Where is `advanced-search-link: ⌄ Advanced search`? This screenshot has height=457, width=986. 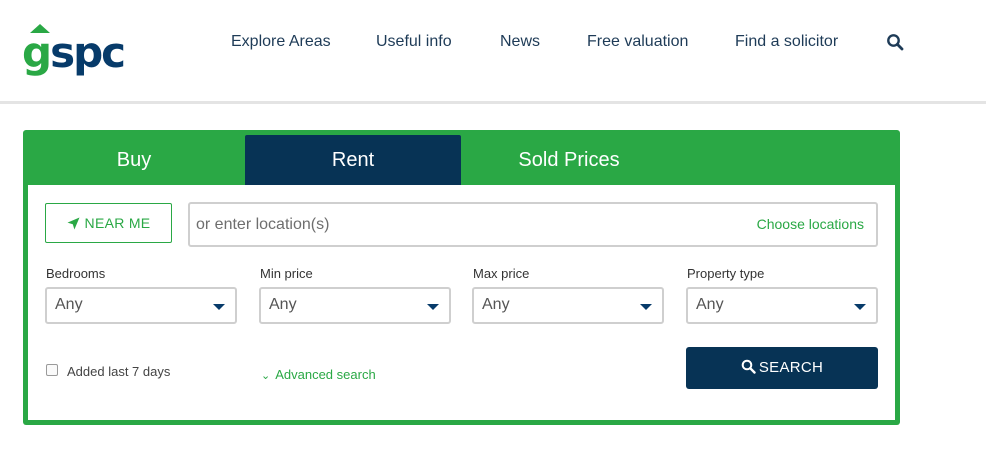
advanced-search-link: ⌄ Advanced search is located at coordinates (318, 374).